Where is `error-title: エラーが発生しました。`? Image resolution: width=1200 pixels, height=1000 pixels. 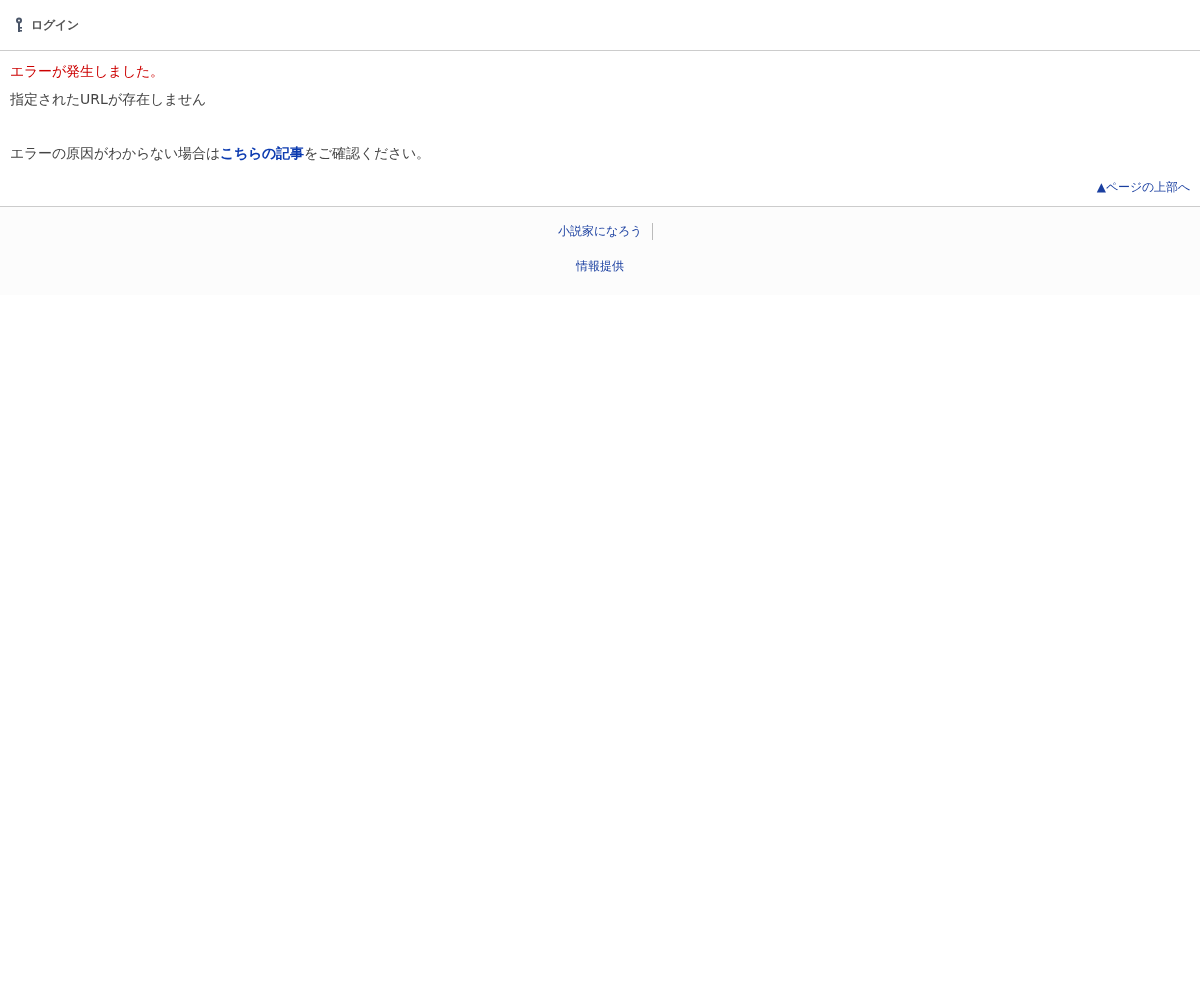 error-title: エラーが発生しました。 is located at coordinates (87, 72).